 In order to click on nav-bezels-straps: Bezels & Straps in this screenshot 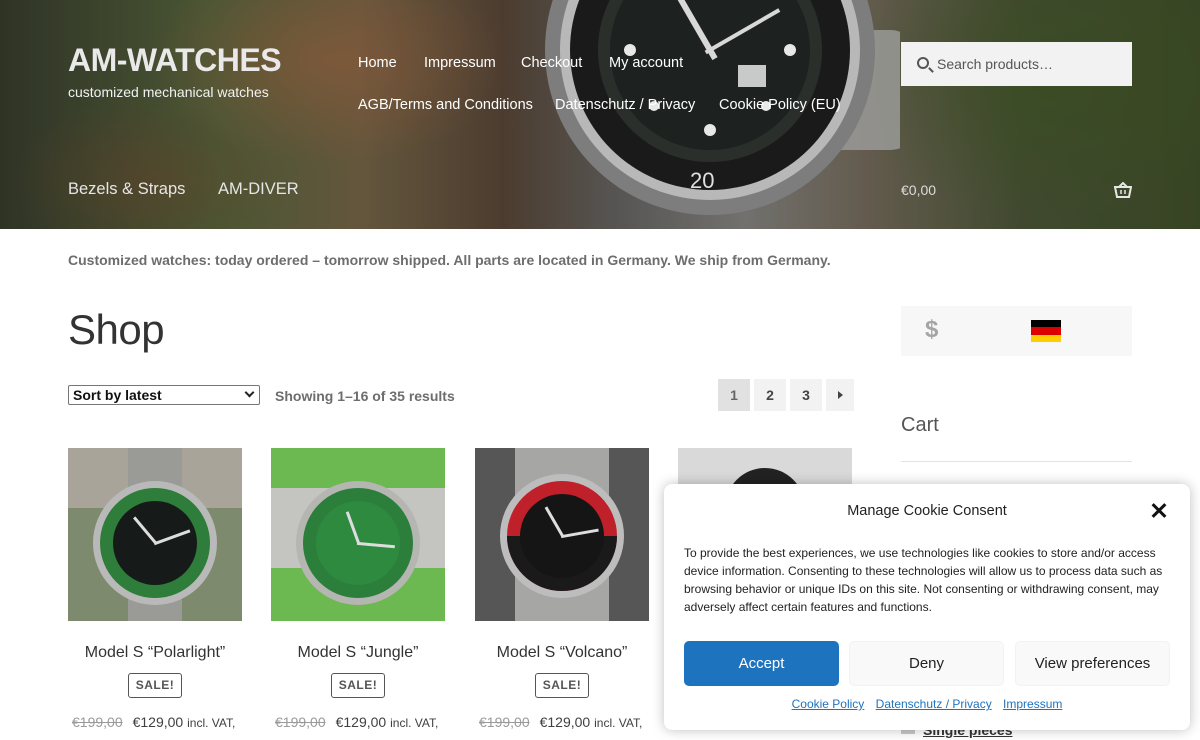, I will do `click(126, 189)`.